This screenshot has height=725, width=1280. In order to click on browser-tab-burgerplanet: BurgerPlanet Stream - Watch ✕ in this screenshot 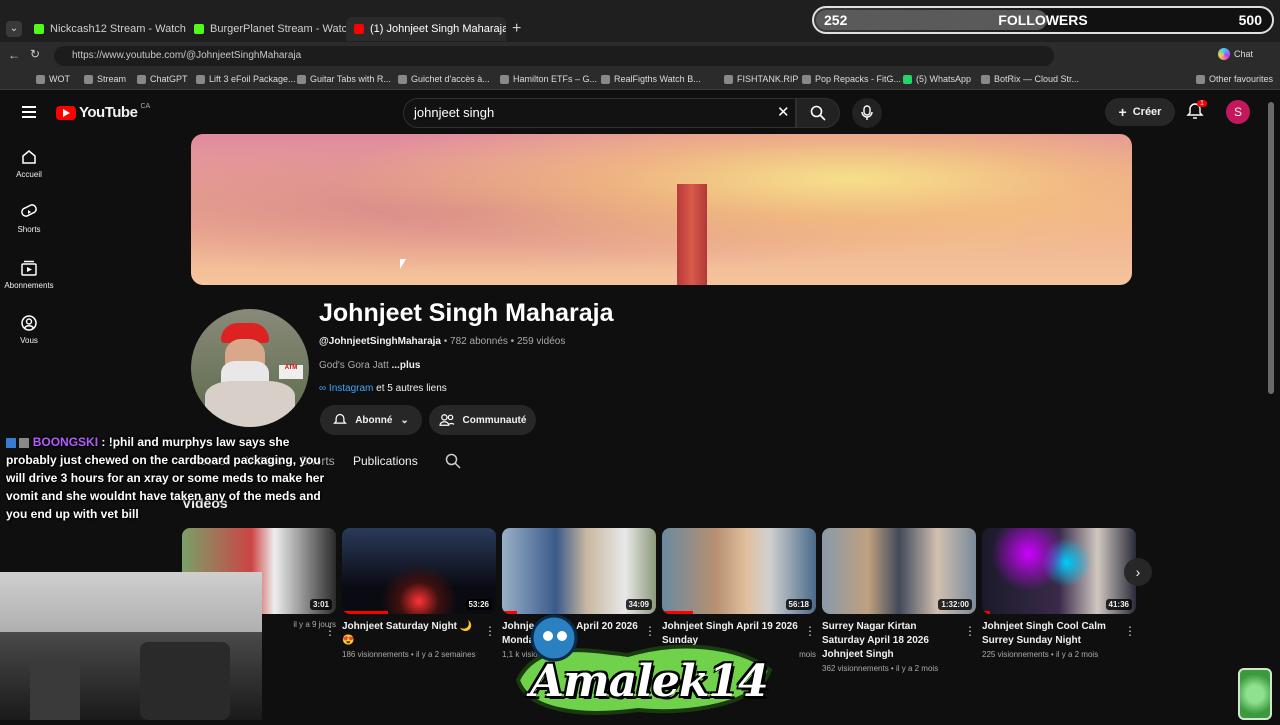, I will do `click(266, 29)`.